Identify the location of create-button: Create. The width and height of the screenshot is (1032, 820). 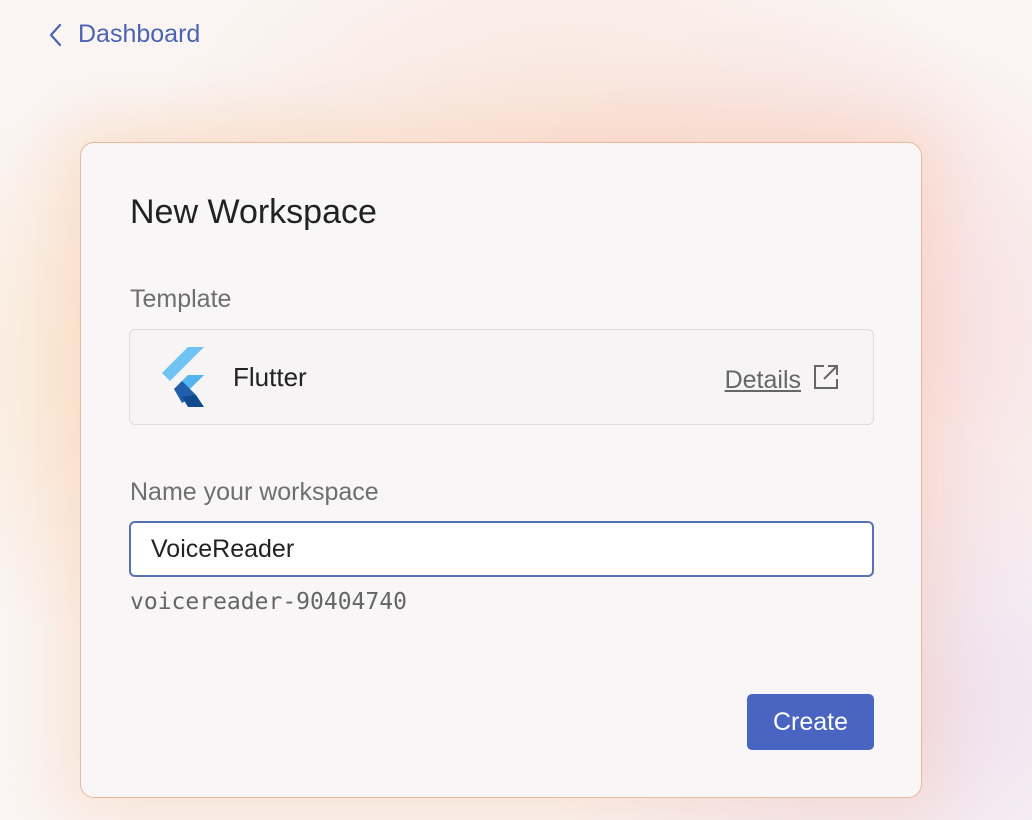
(810, 722).